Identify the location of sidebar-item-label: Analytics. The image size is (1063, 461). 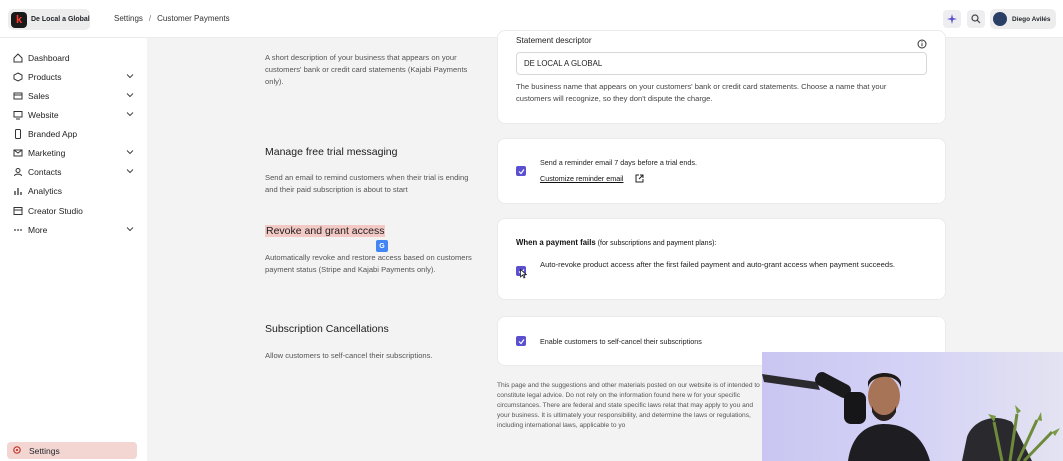
(45, 191).